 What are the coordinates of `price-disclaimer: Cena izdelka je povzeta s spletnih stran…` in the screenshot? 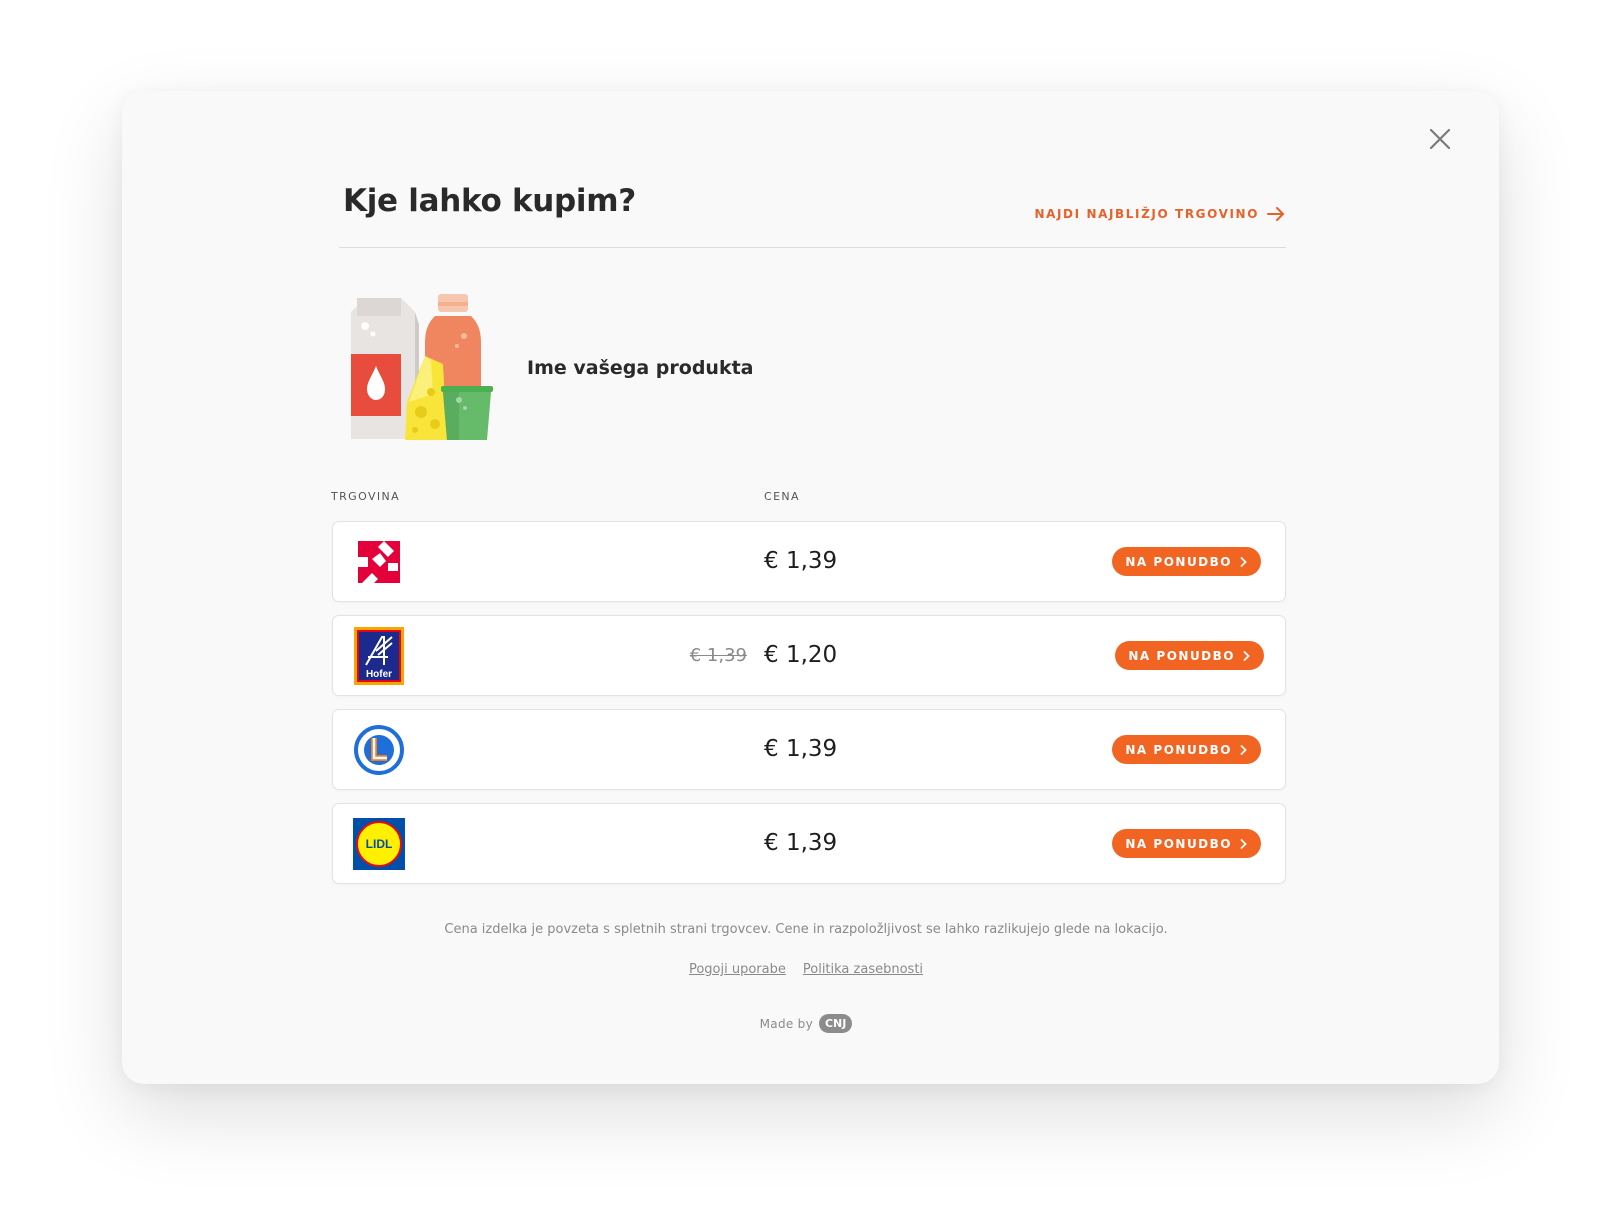 It's located at (806, 929).